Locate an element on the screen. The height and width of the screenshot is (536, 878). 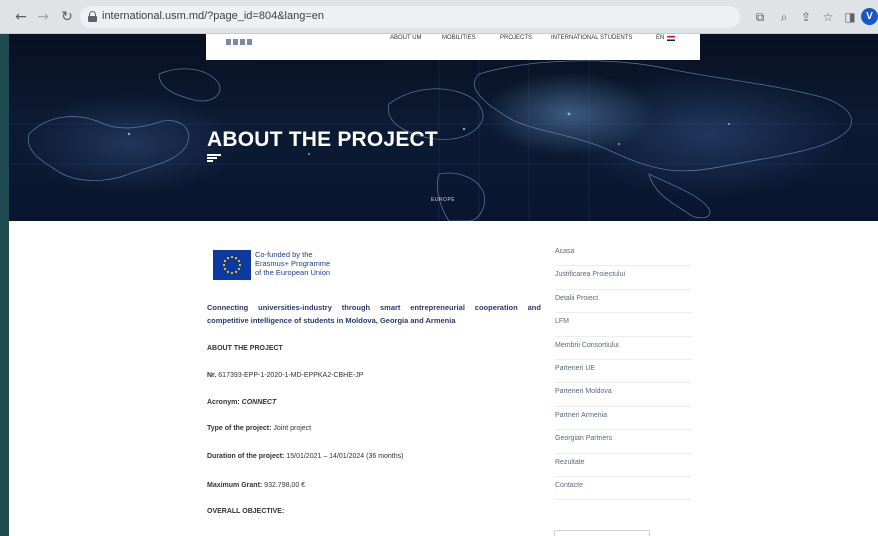
sidebar-item-partneri-armenia: Partneri Armenia is located at coordinates (623, 419).